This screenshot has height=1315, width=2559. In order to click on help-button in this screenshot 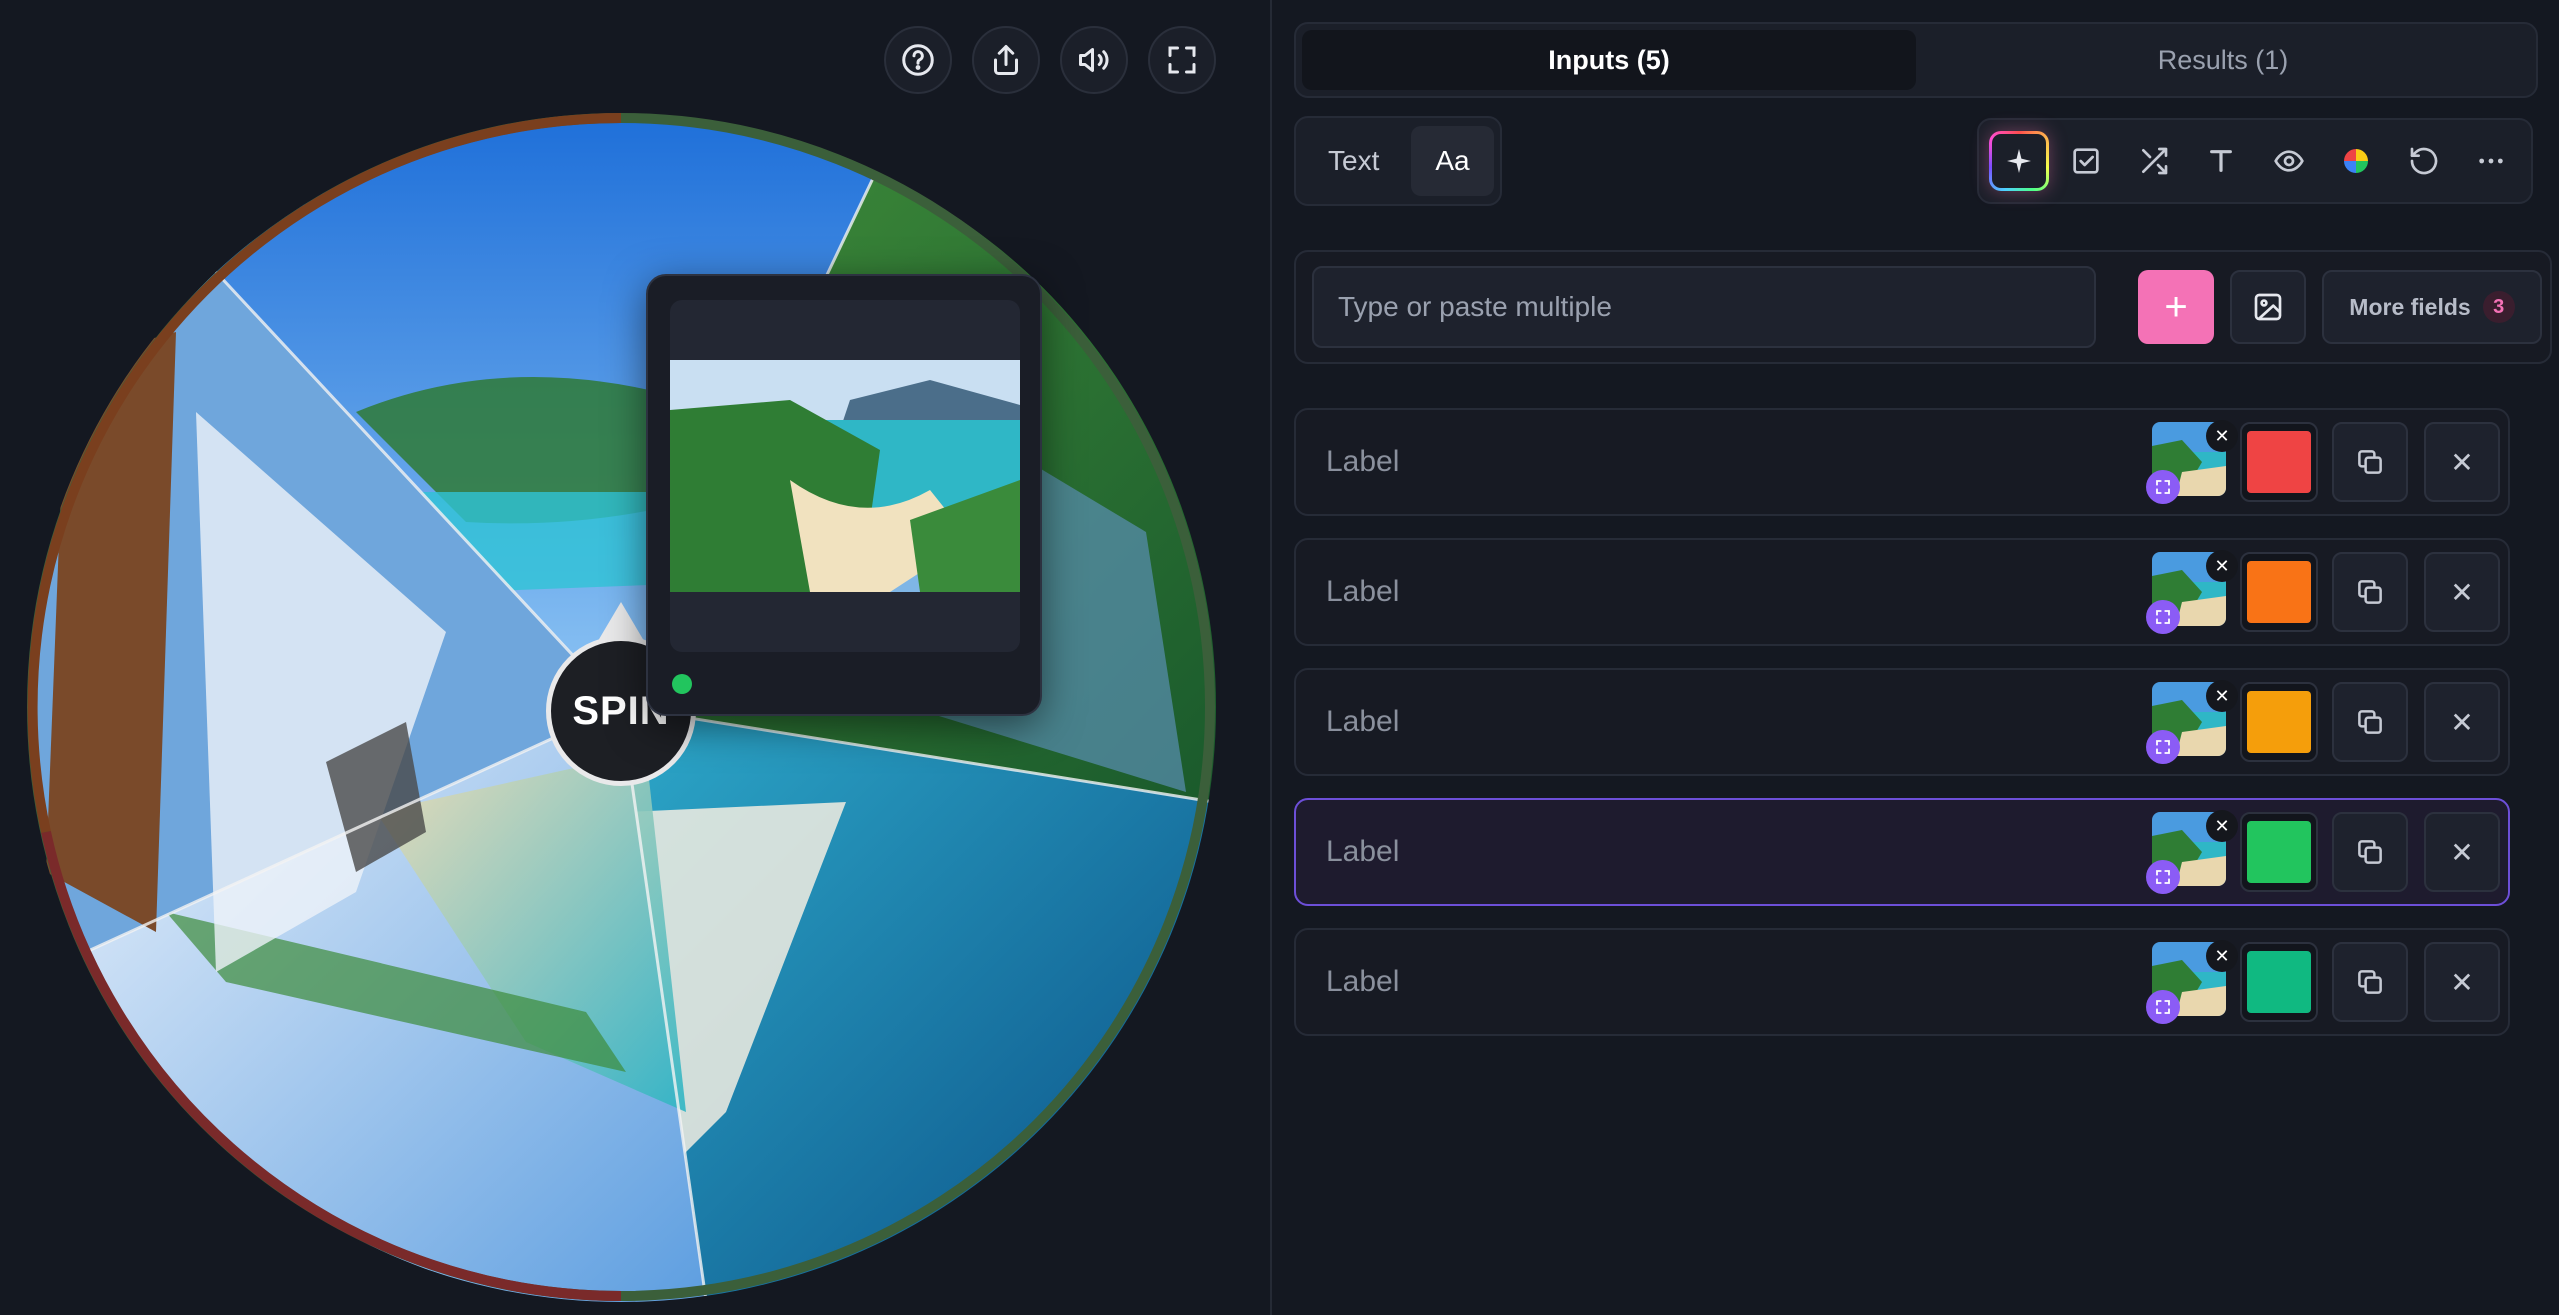, I will do `click(918, 60)`.